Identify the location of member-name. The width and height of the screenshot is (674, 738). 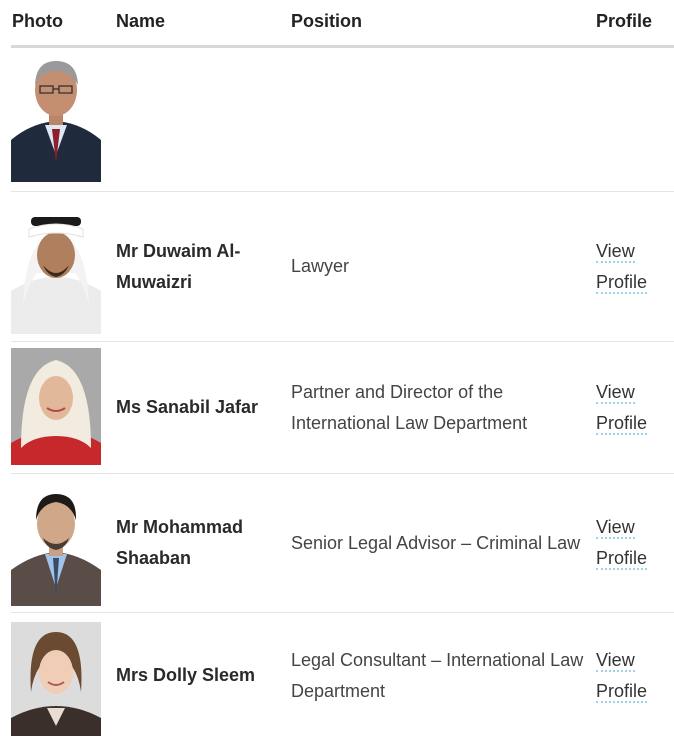
(198, 119).